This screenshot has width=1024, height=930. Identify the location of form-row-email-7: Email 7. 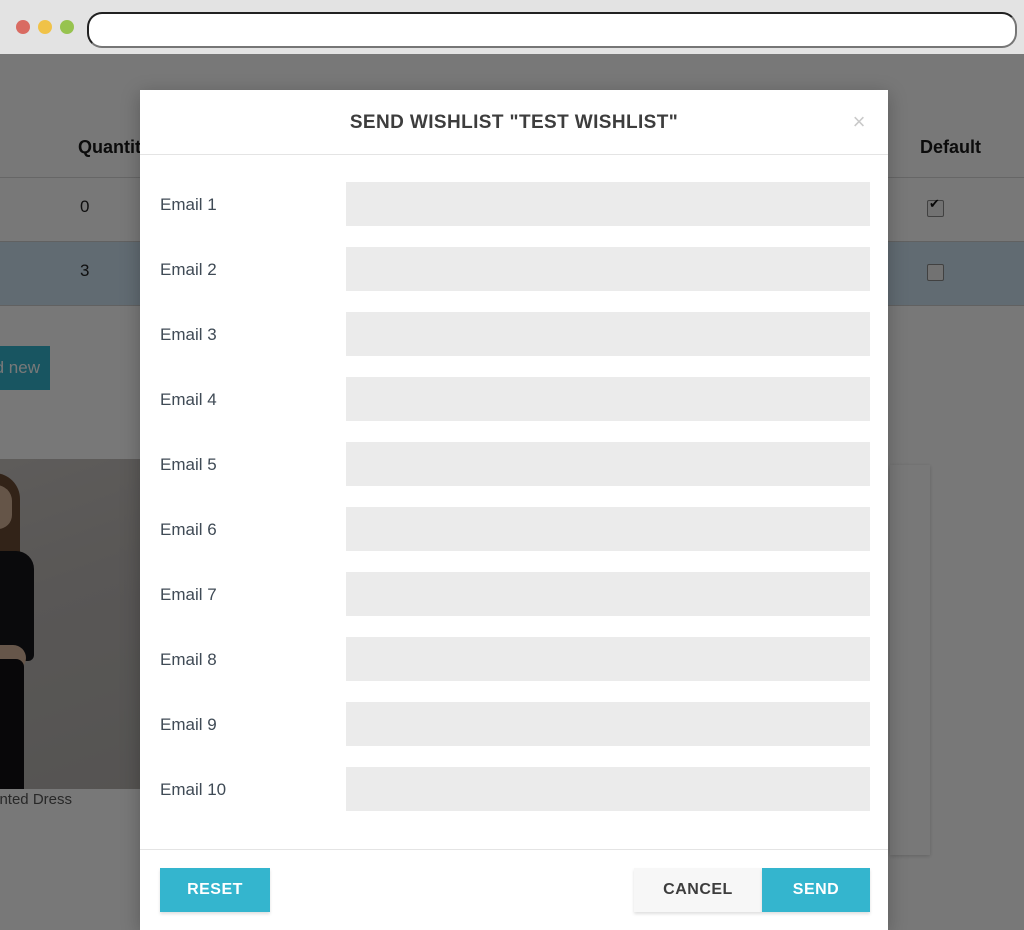
(514, 595).